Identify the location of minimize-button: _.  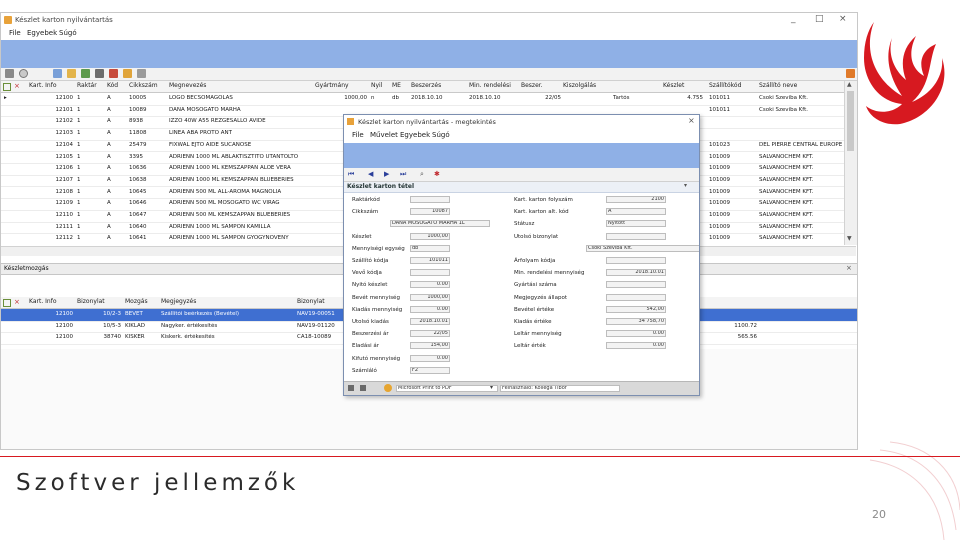
(793, 19).